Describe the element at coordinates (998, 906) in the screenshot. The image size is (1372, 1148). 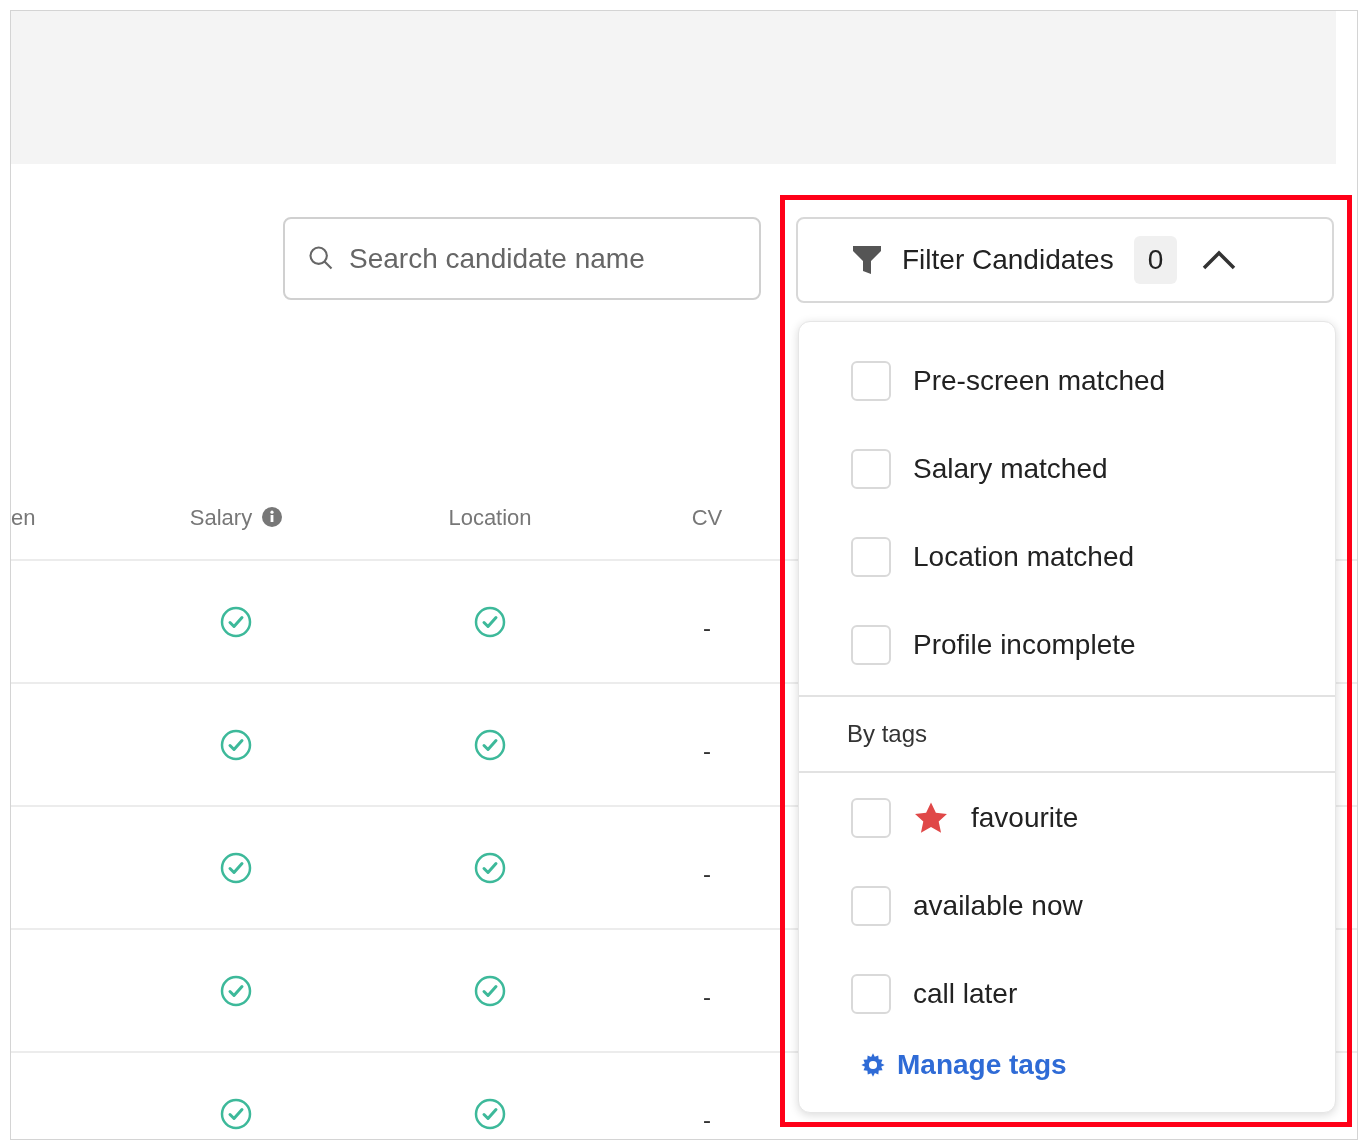
I see `tag-label: available now` at that location.